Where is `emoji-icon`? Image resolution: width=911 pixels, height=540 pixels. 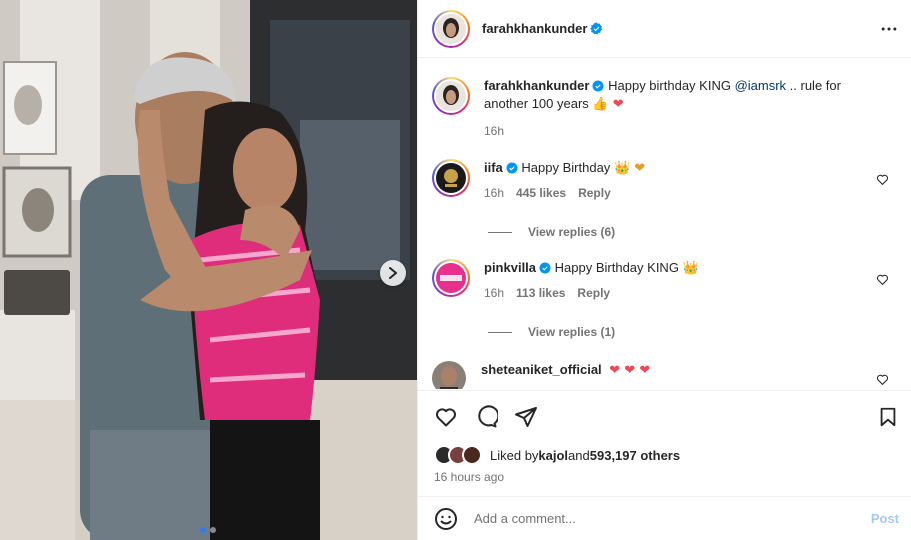
emoji-icon is located at coordinates (446, 519).